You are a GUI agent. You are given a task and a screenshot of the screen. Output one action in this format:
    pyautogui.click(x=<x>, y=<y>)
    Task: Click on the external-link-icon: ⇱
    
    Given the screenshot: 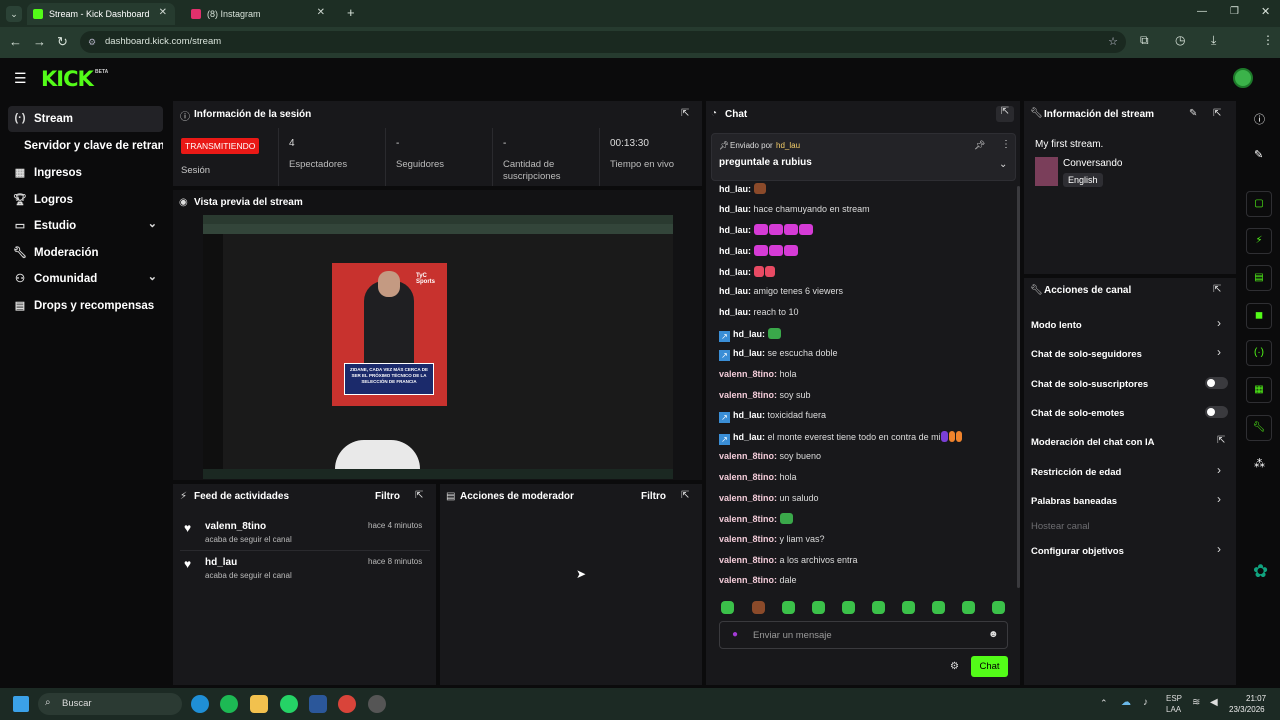 What is the action you would take?
    pyautogui.click(x=1221, y=440)
    